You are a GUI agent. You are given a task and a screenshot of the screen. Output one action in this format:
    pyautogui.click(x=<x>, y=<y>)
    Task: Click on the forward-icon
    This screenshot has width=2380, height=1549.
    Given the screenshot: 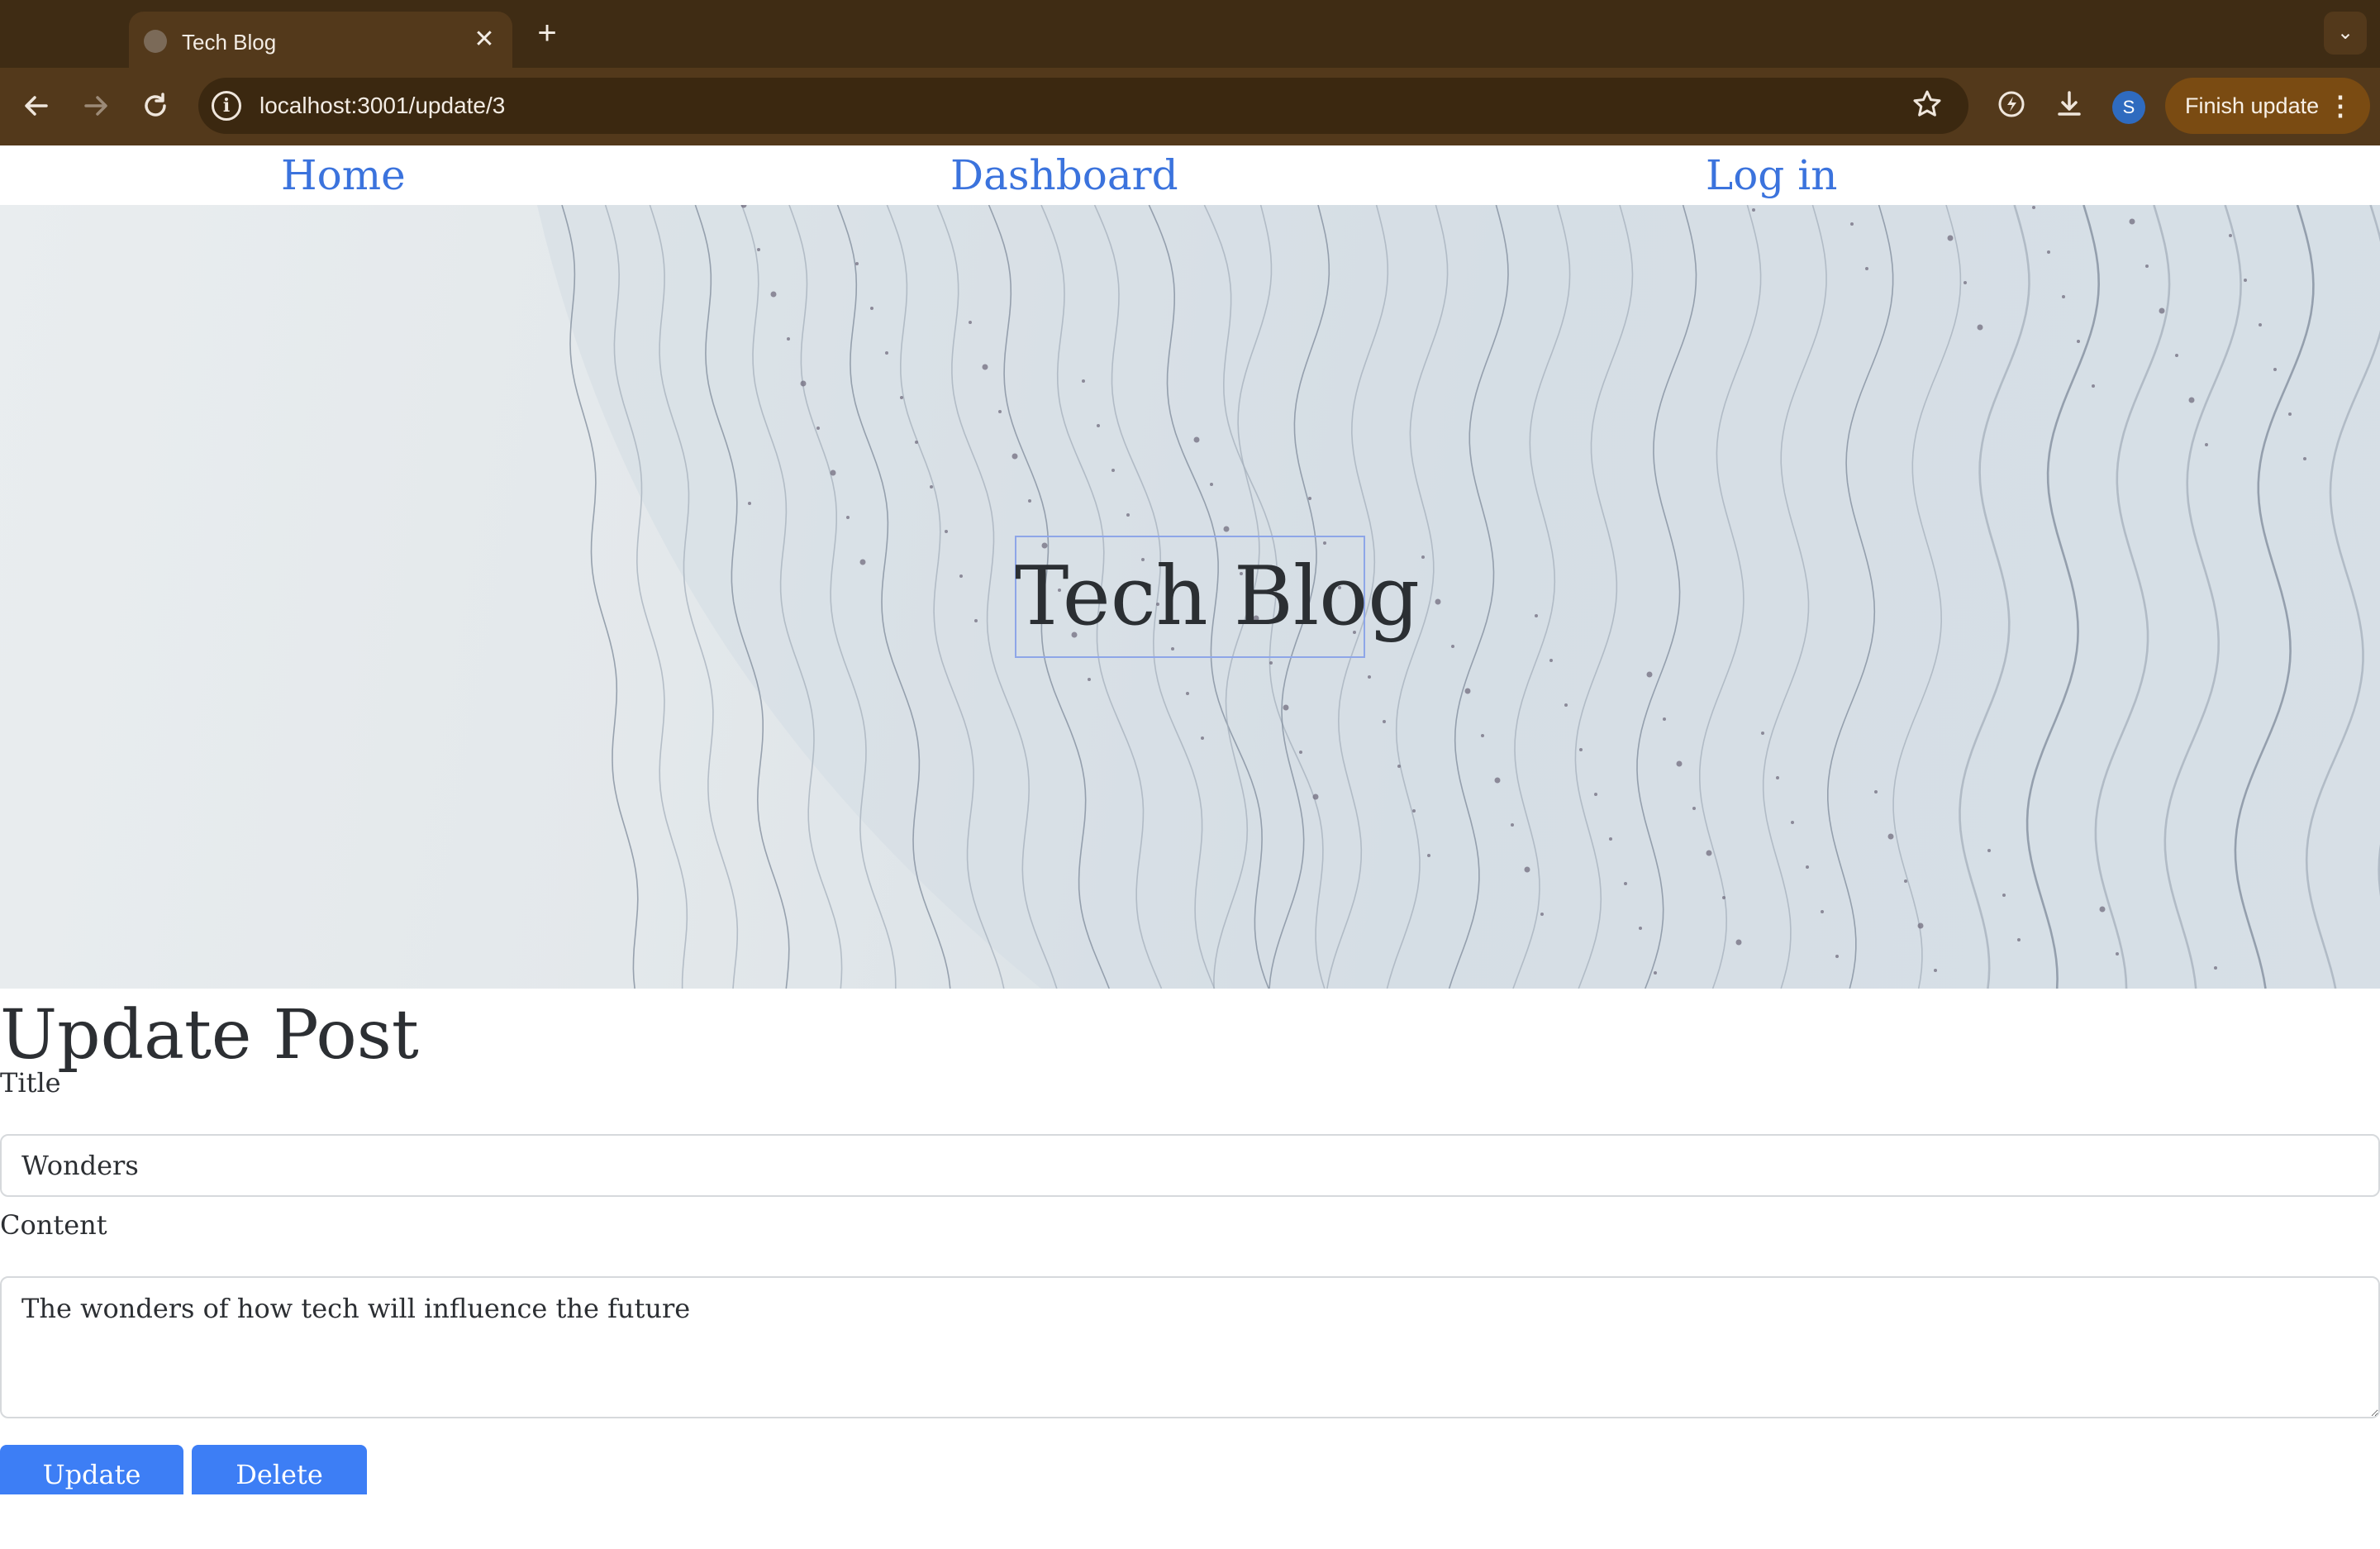 What is the action you would take?
    pyautogui.click(x=96, y=106)
    